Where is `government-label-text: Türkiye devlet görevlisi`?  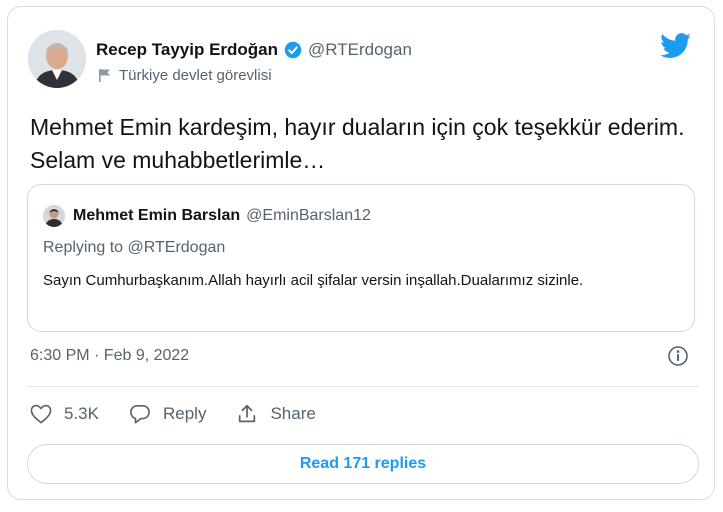
government-label-text: Türkiye devlet görevlisi is located at coordinates (195, 75).